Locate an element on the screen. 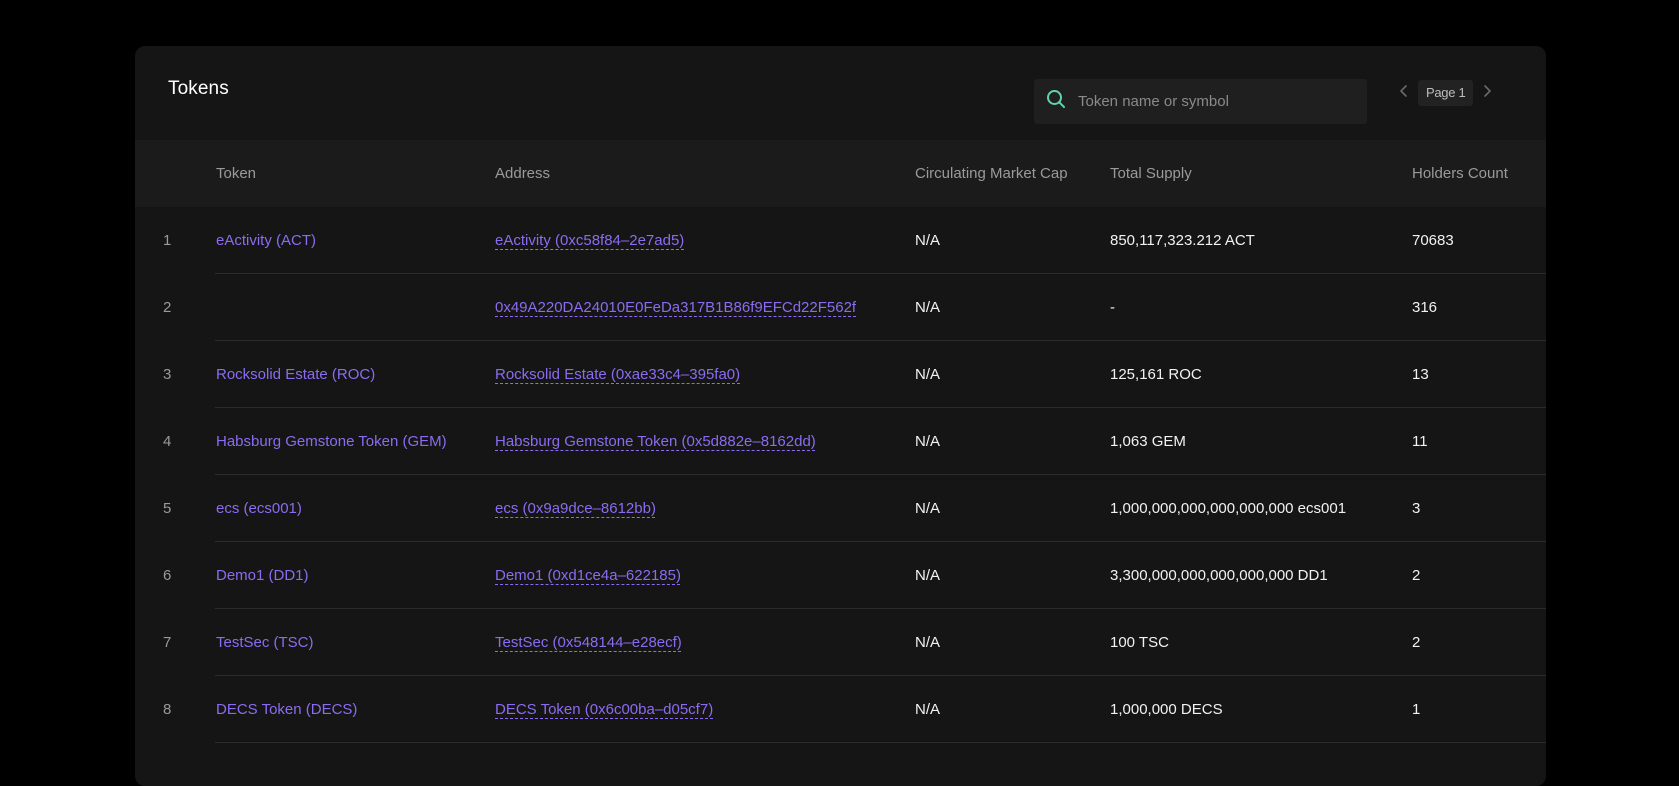  total-supply-value: - is located at coordinates (1112, 307).